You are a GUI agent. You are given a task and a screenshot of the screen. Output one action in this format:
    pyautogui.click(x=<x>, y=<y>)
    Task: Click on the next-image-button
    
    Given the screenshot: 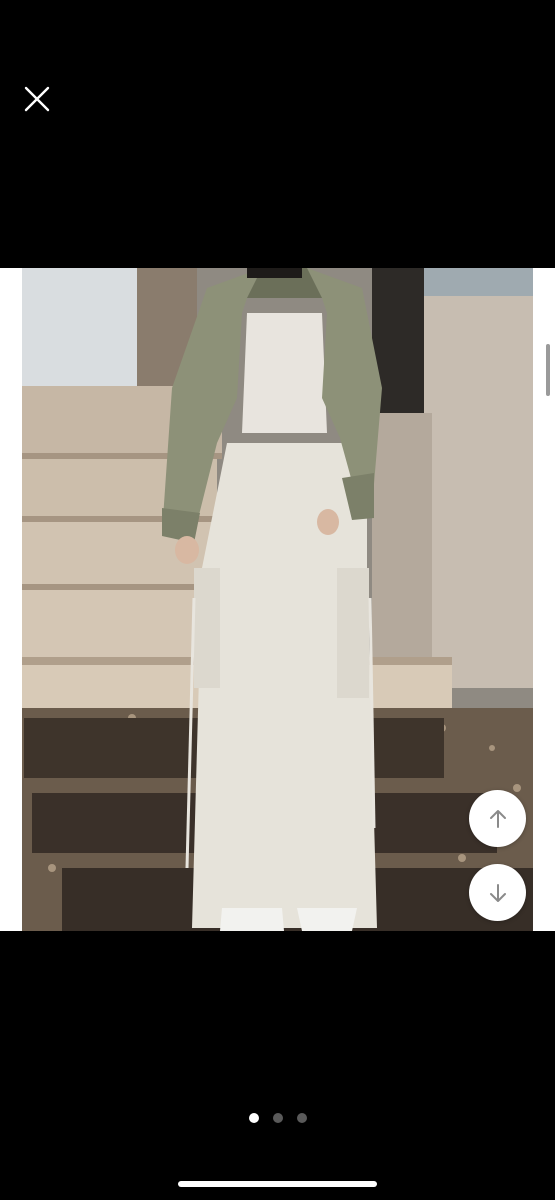 What is the action you would take?
    pyautogui.click(x=497, y=892)
    